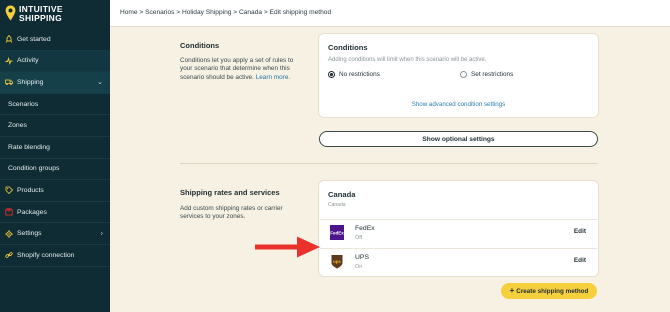  I want to click on create-shipping-method-label: Create shipping method, so click(552, 291).